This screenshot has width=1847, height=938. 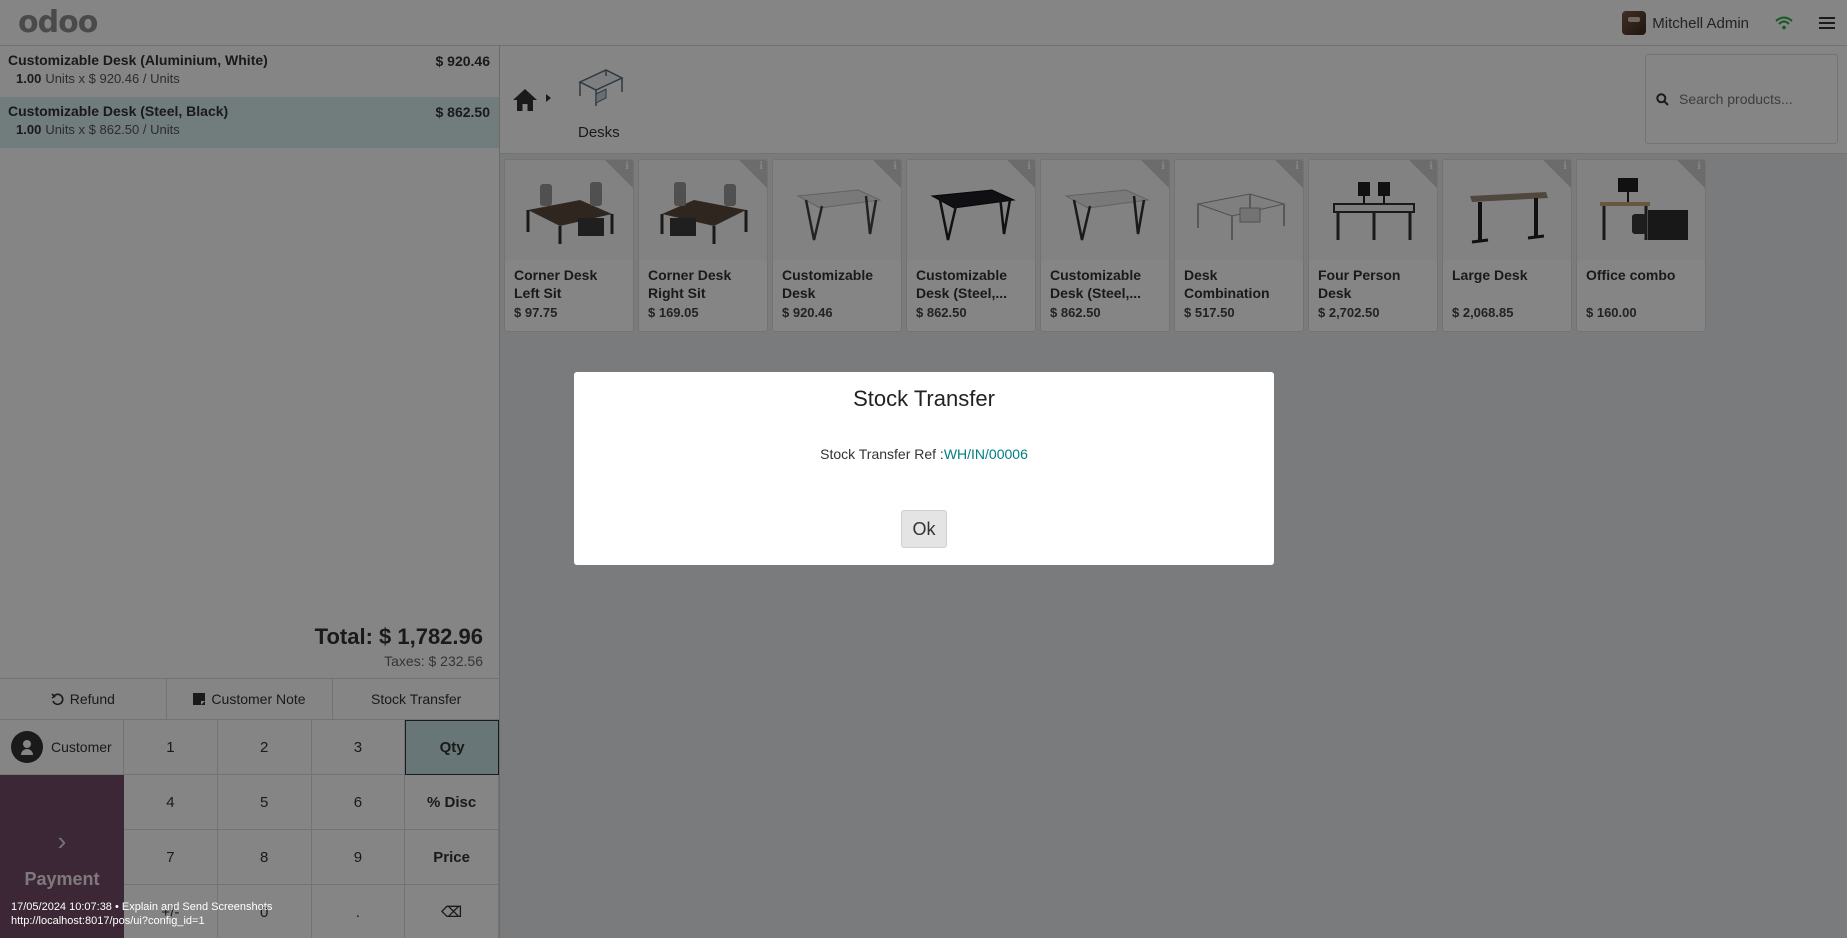 What do you see at coordinates (924, 398) in the screenshot?
I see `dialog-title: Stock Transfer` at bounding box center [924, 398].